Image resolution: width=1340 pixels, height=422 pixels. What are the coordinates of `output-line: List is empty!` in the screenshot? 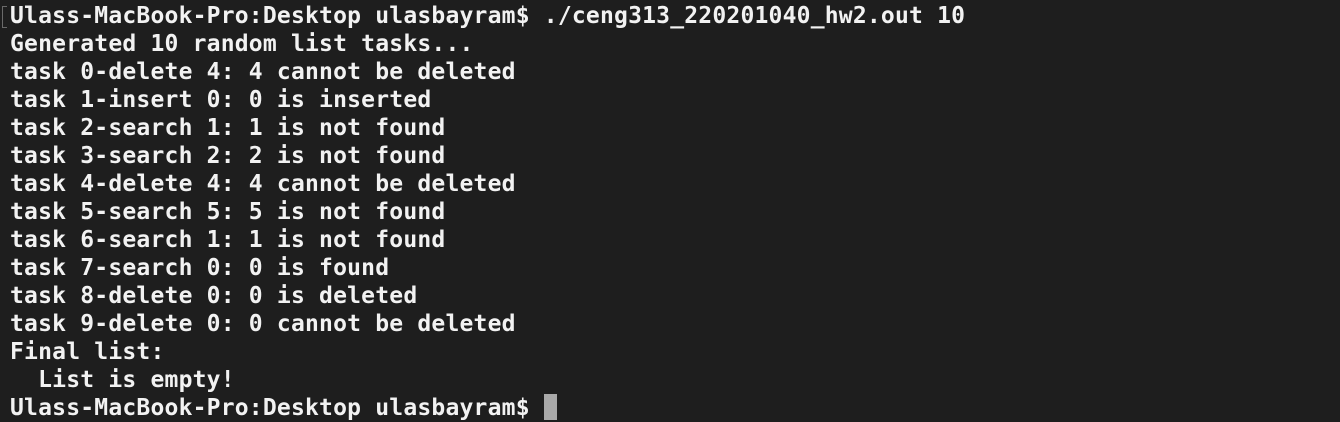 It's located at (122, 380).